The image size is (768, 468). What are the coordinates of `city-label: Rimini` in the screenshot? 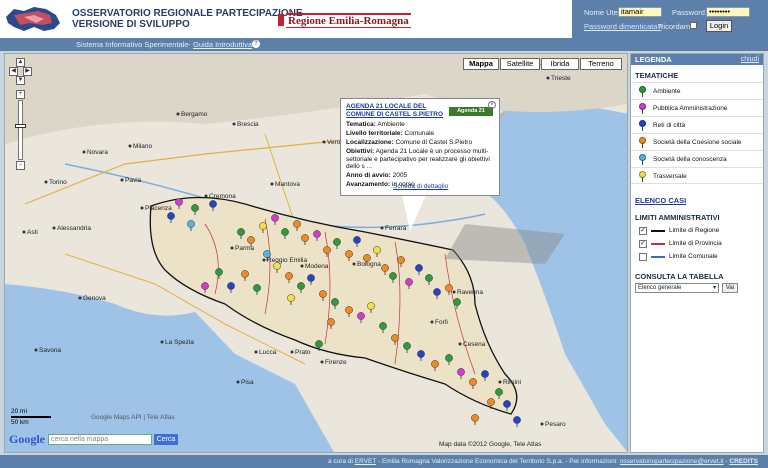 It's located at (512, 382).